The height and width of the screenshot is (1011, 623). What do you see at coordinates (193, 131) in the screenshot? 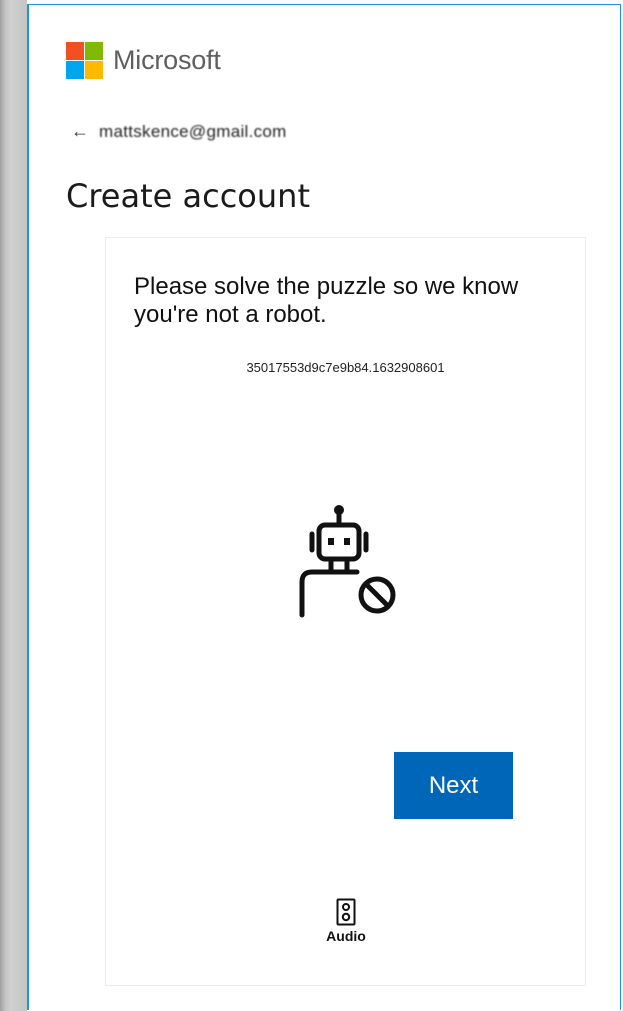
I see `email-address: mattskence@gmail.com` at bounding box center [193, 131].